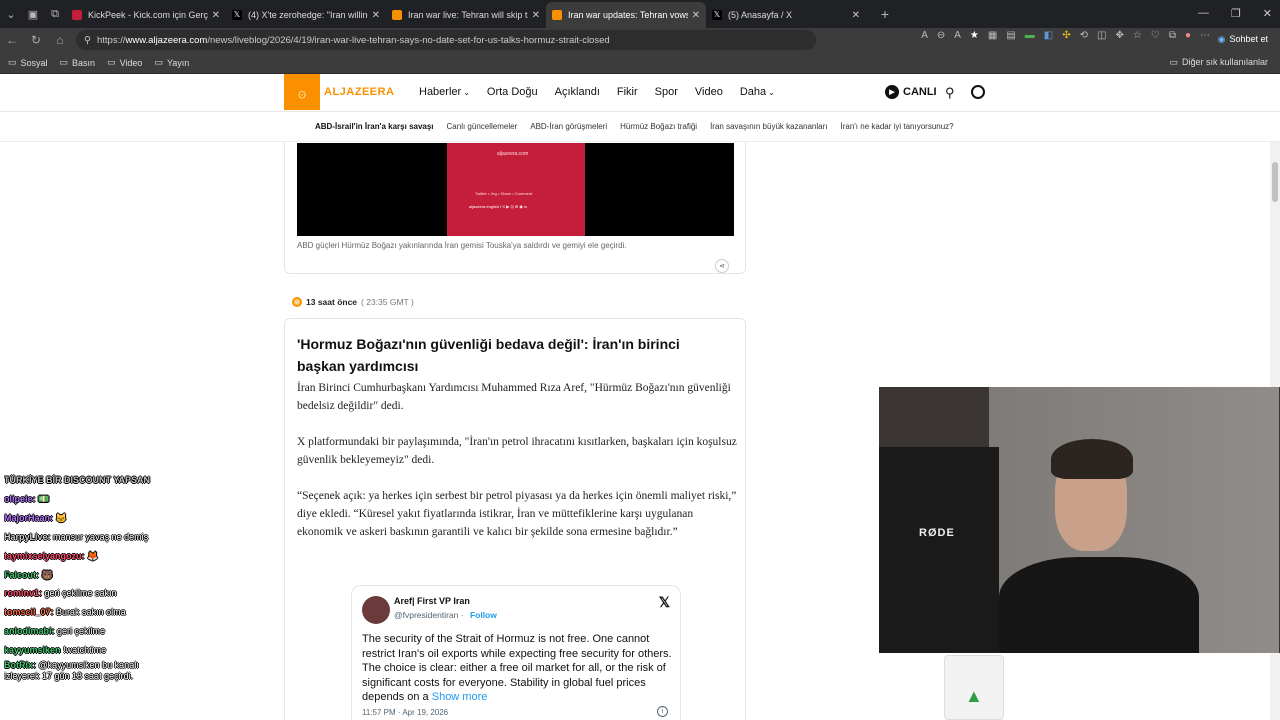 Image resolution: width=1280 pixels, height=720 pixels. I want to click on read-aloud-icon: A, so click(957, 35).